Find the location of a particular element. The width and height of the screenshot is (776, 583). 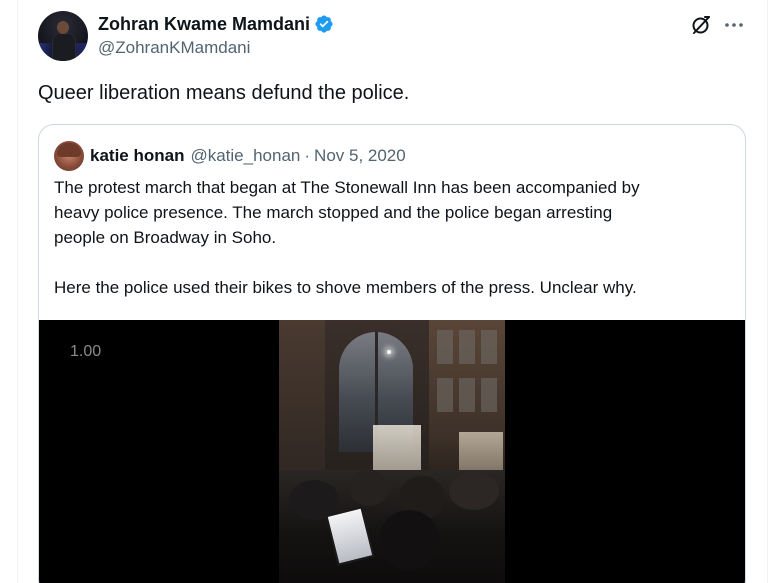

quoted-avatar-hair is located at coordinates (69, 150).